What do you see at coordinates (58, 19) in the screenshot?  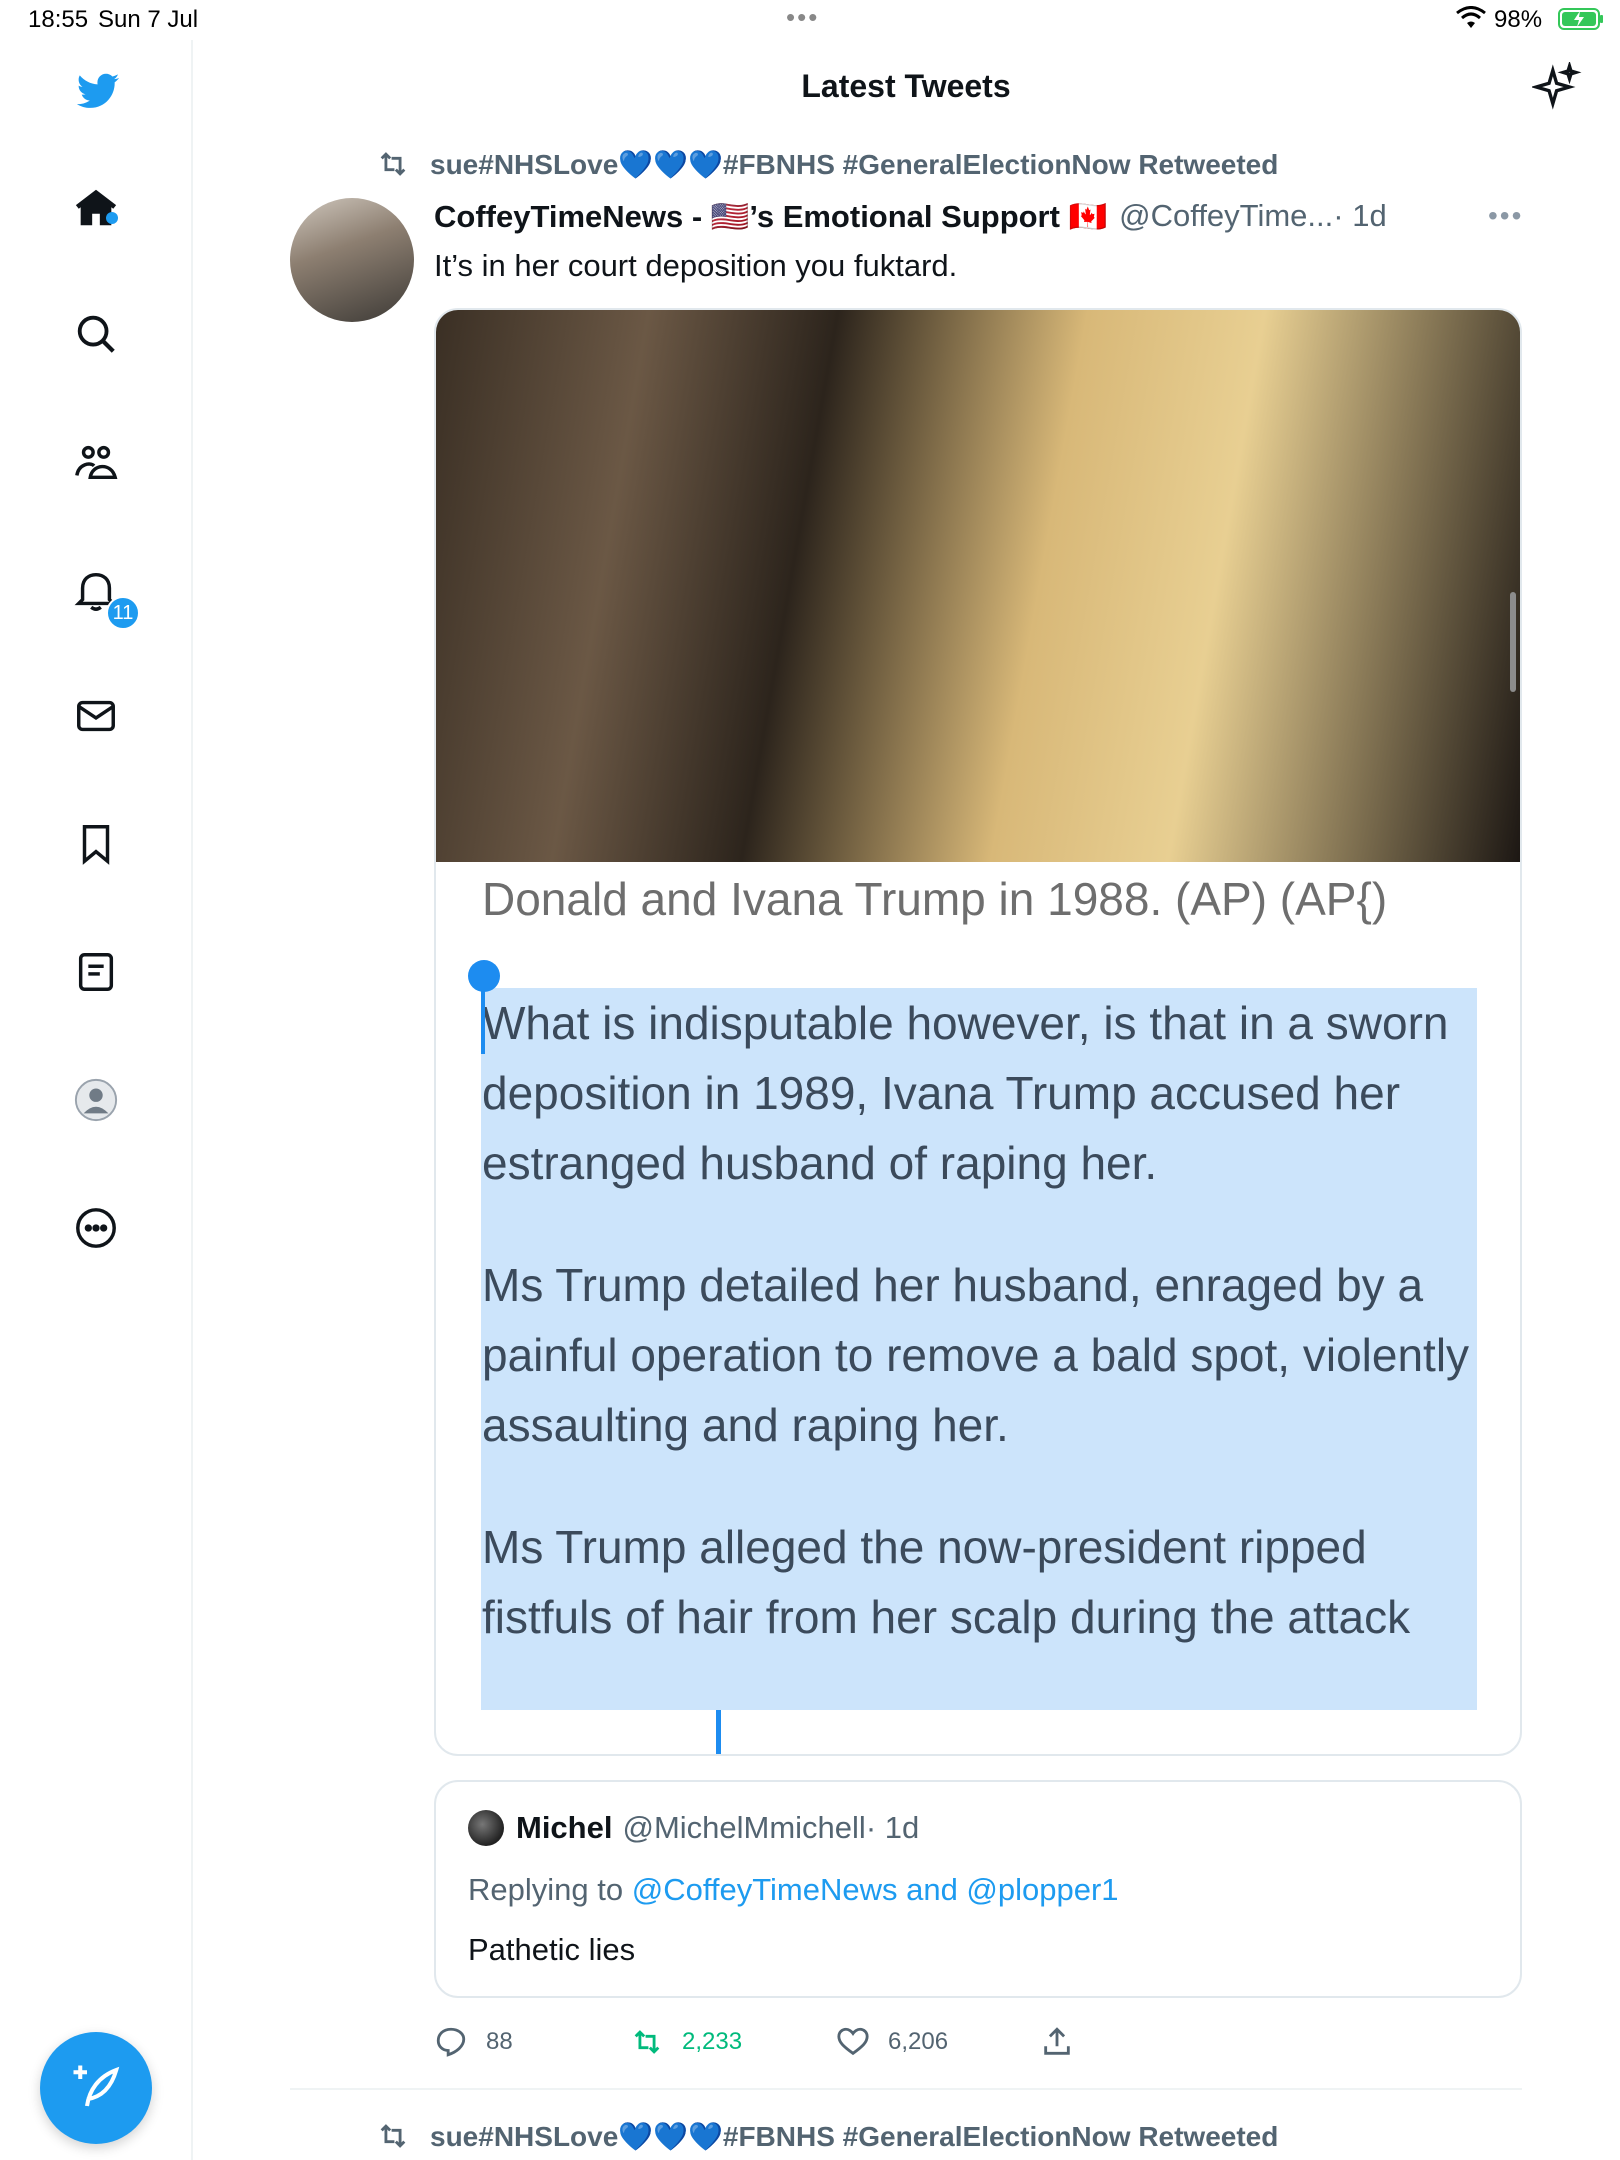 I see `status-time: 18:55` at bounding box center [58, 19].